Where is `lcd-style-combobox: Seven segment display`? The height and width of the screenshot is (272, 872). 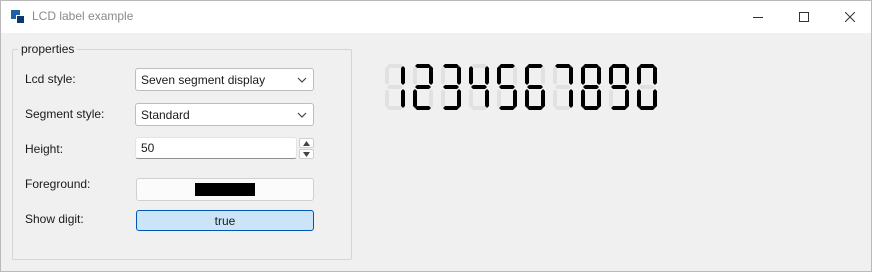
lcd-style-combobox: Seven segment display is located at coordinates (224, 79).